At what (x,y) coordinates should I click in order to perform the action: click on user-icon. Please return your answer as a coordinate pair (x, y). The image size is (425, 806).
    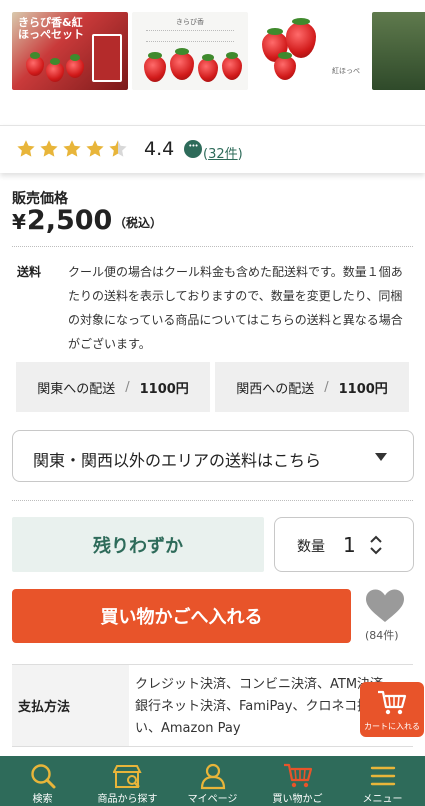
    Looking at the image, I should click on (212, 776).